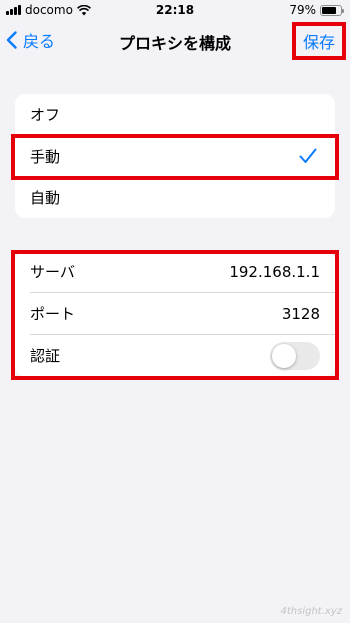 Image resolution: width=350 pixels, height=623 pixels. I want to click on navigation-bar: 戻る プロキシを構成 保存, so click(175, 41).